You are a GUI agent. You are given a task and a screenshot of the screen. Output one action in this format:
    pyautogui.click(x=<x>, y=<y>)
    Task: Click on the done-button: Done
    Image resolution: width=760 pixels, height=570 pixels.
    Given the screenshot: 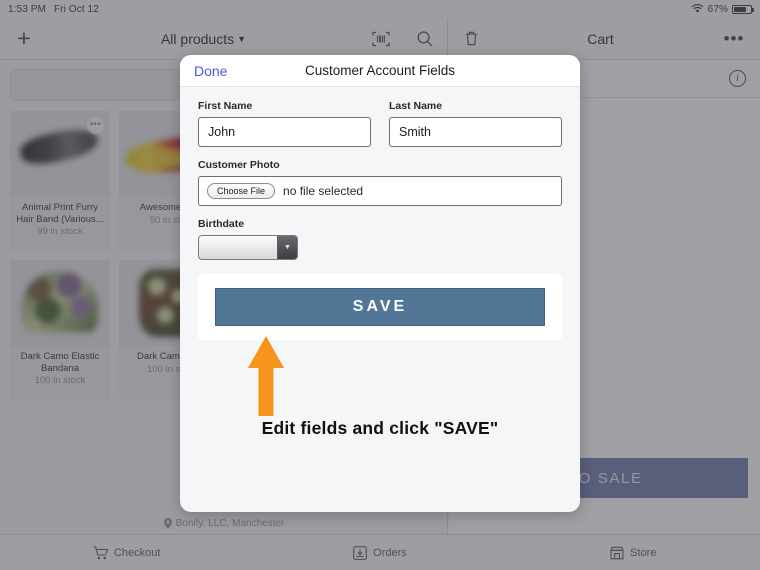 What is the action you would take?
    pyautogui.click(x=210, y=71)
    